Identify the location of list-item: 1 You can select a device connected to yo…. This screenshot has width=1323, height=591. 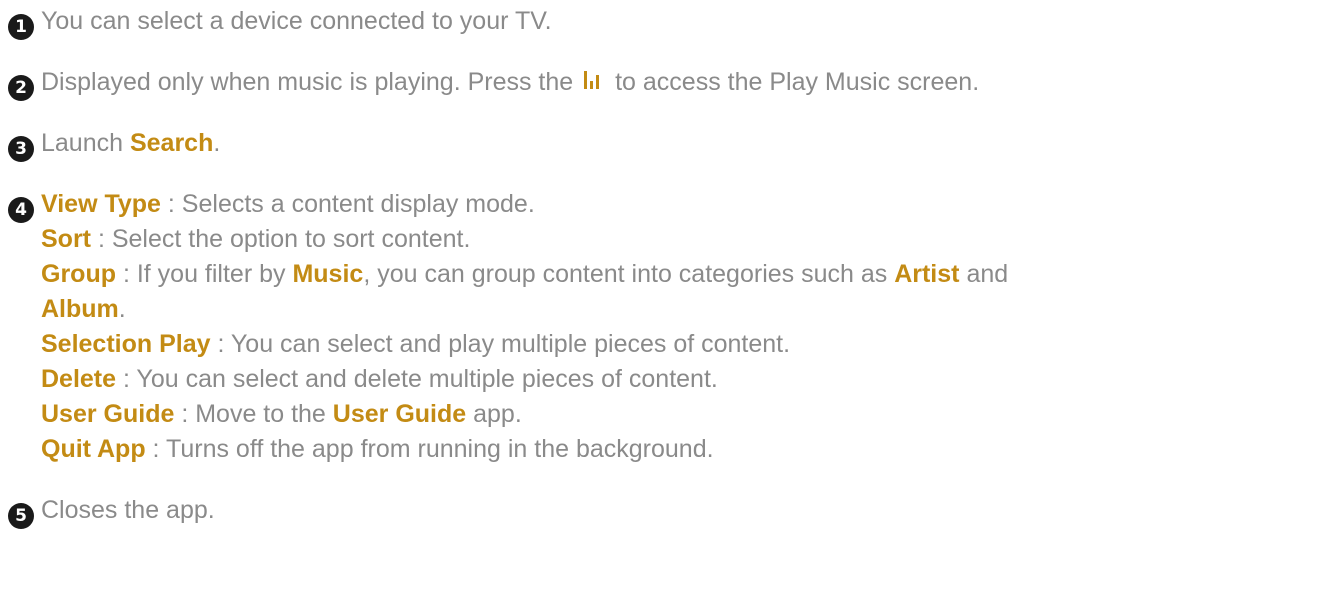
(280, 22).